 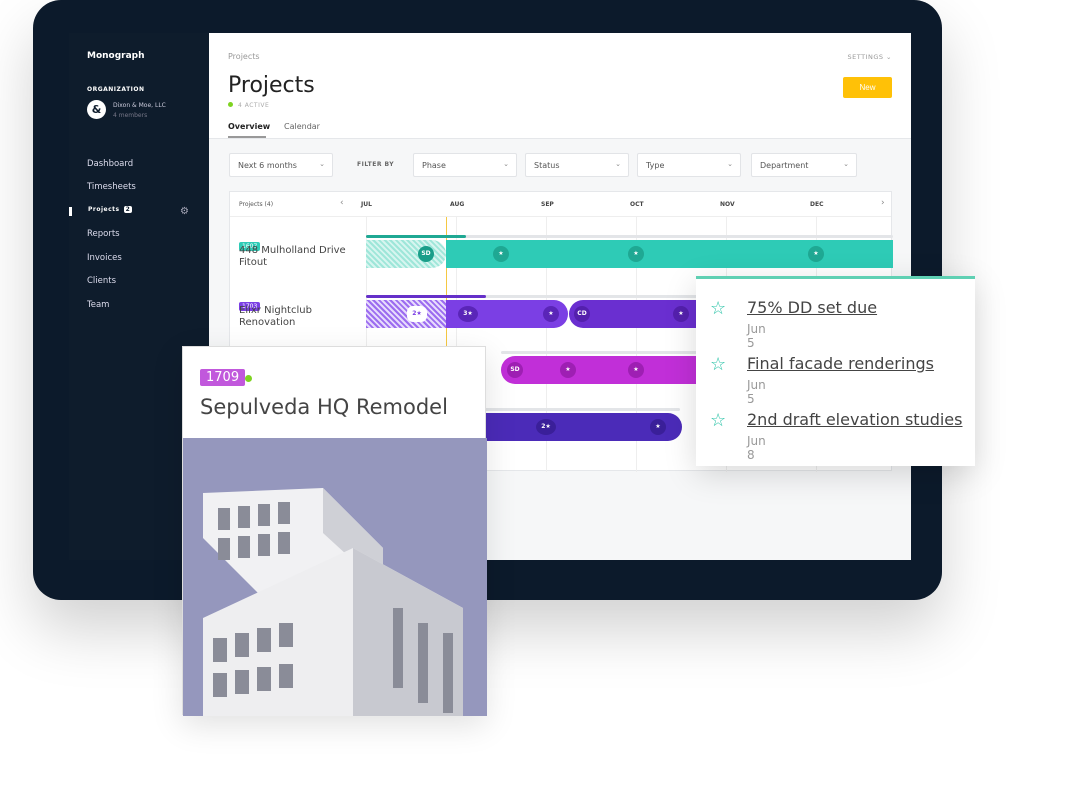 I want to click on org-heading: ORGANIZATION, so click(x=116, y=89).